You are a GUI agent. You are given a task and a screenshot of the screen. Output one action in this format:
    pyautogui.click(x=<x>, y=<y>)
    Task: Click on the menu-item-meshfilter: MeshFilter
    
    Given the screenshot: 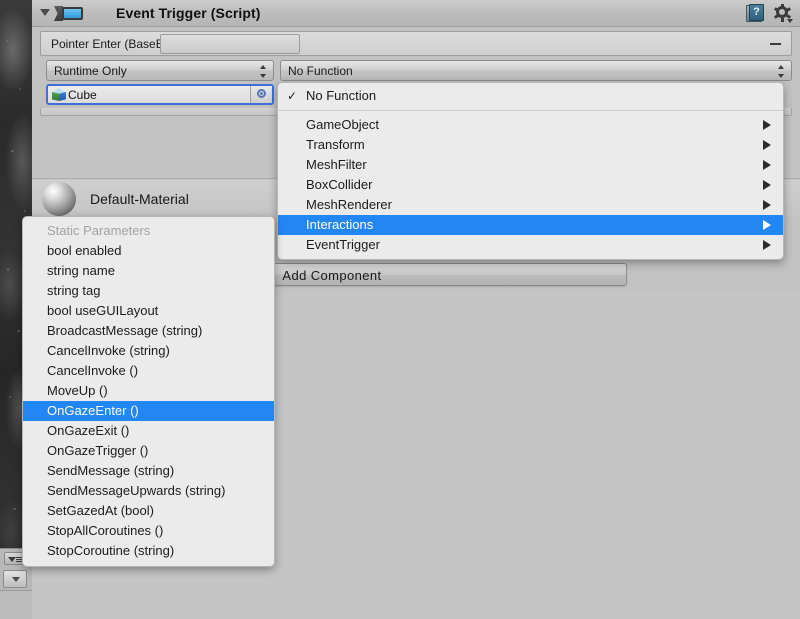 What is the action you would take?
    pyautogui.click(x=530, y=165)
    